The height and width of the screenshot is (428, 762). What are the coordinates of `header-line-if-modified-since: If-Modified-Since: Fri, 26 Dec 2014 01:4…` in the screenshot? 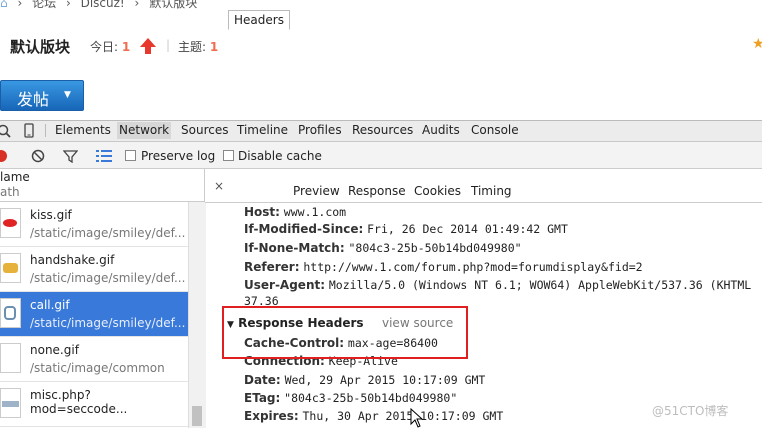 It's located at (406, 229).